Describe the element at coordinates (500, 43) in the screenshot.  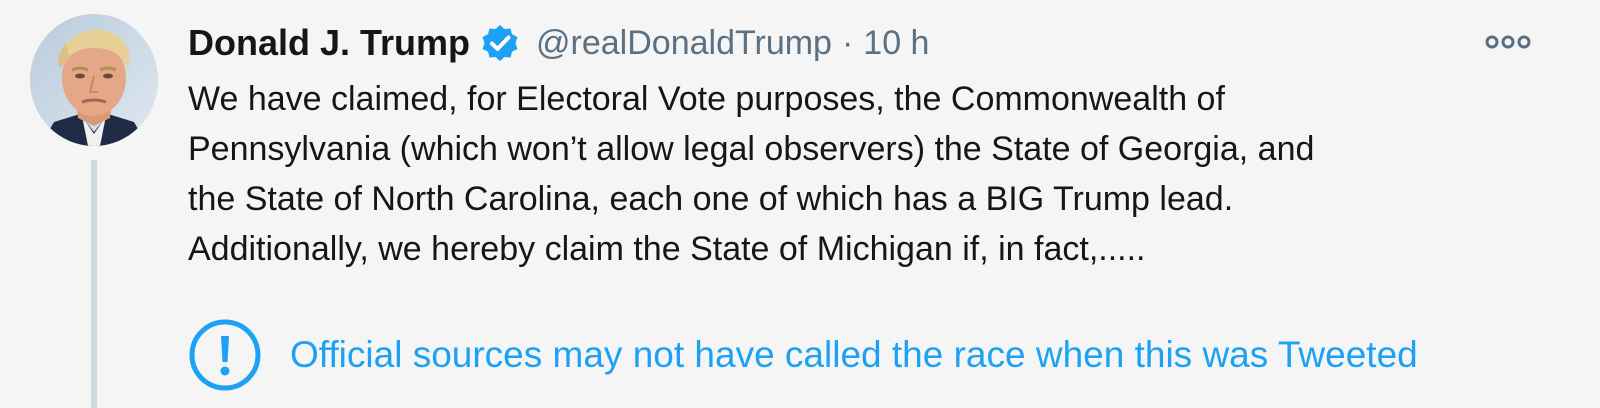
I see `verified-badge-icon` at that location.